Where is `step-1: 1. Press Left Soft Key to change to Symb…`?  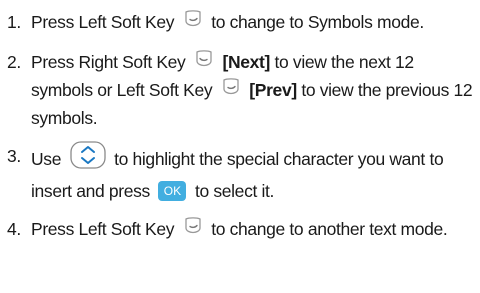
step-1: 1. Press Left Soft Key to change to Symb… is located at coordinates (241, 23).